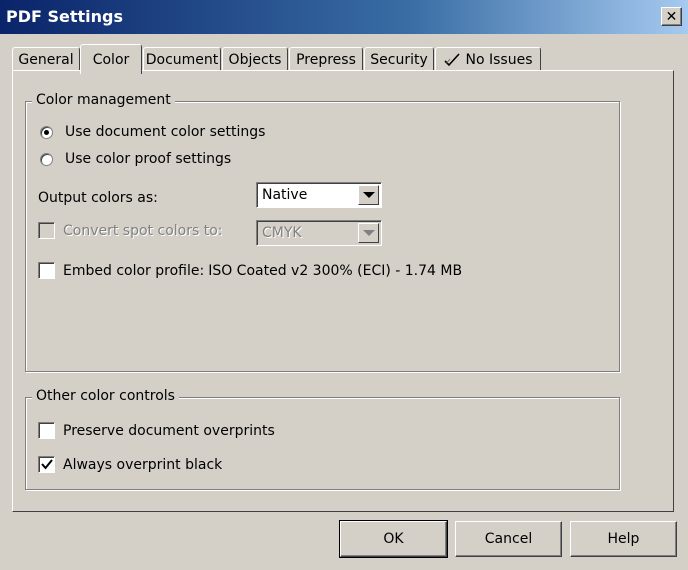  What do you see at coordinates (182, 59) in the screenshot?
I see `tab-document: Document` at bounding box center [182, 59].